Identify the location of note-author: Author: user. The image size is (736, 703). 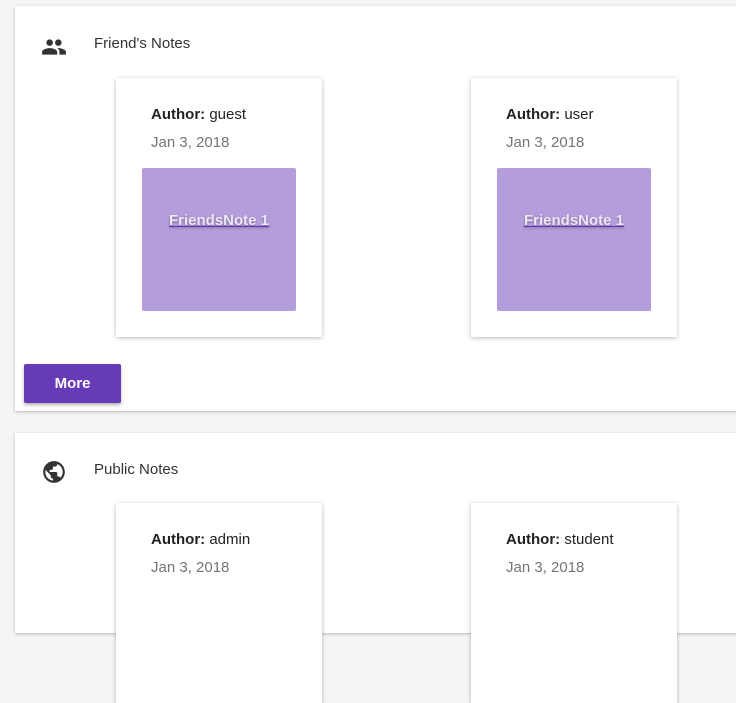
(550, 114).